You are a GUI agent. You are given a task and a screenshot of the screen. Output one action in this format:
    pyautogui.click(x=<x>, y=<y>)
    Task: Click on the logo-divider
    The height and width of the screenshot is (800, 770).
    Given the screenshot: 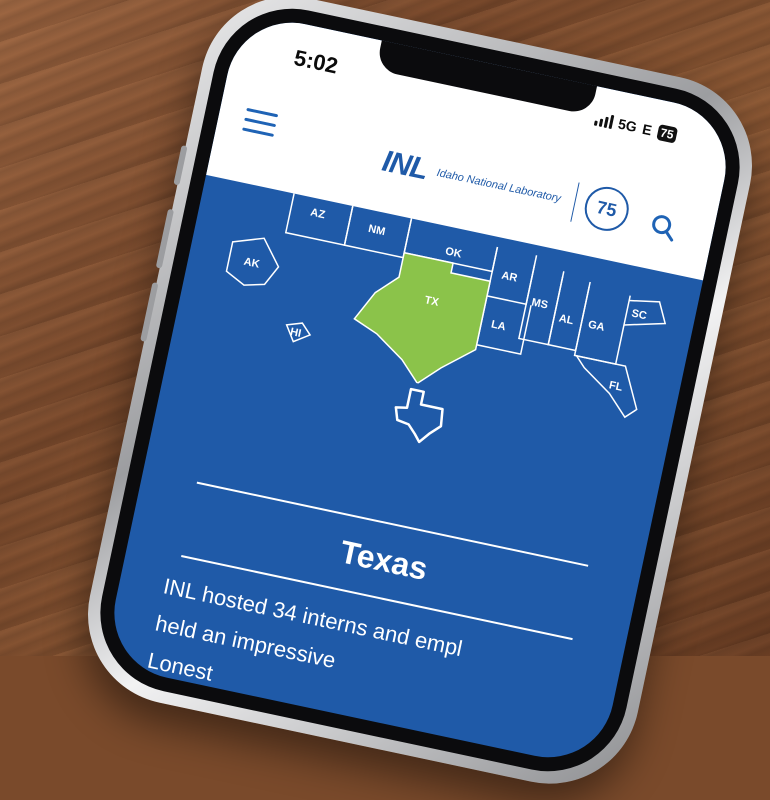 What is the action you would take?
    pyautogui.click(x=575, y=202)
    